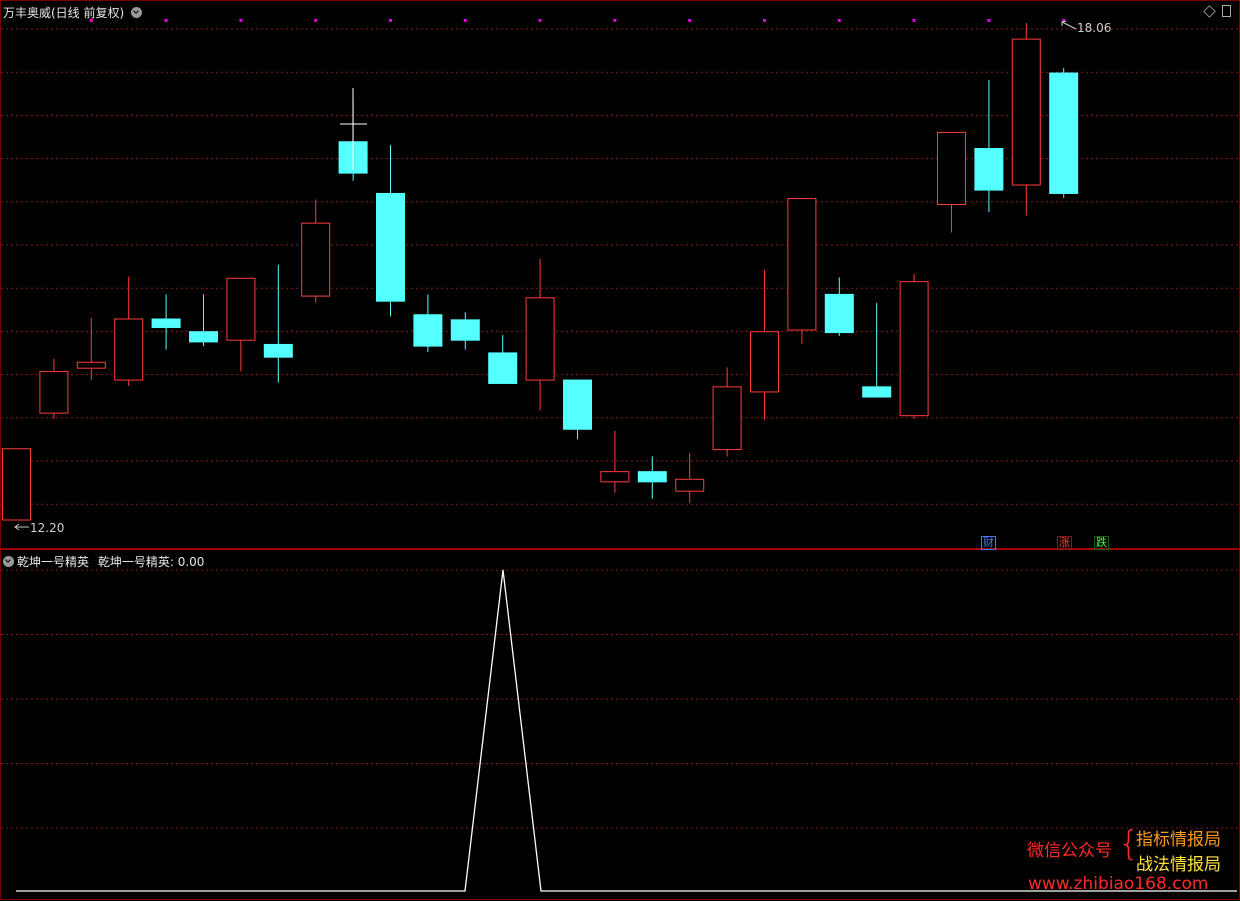  I want to click on finance-event-tag: 财, so click(988, 543).